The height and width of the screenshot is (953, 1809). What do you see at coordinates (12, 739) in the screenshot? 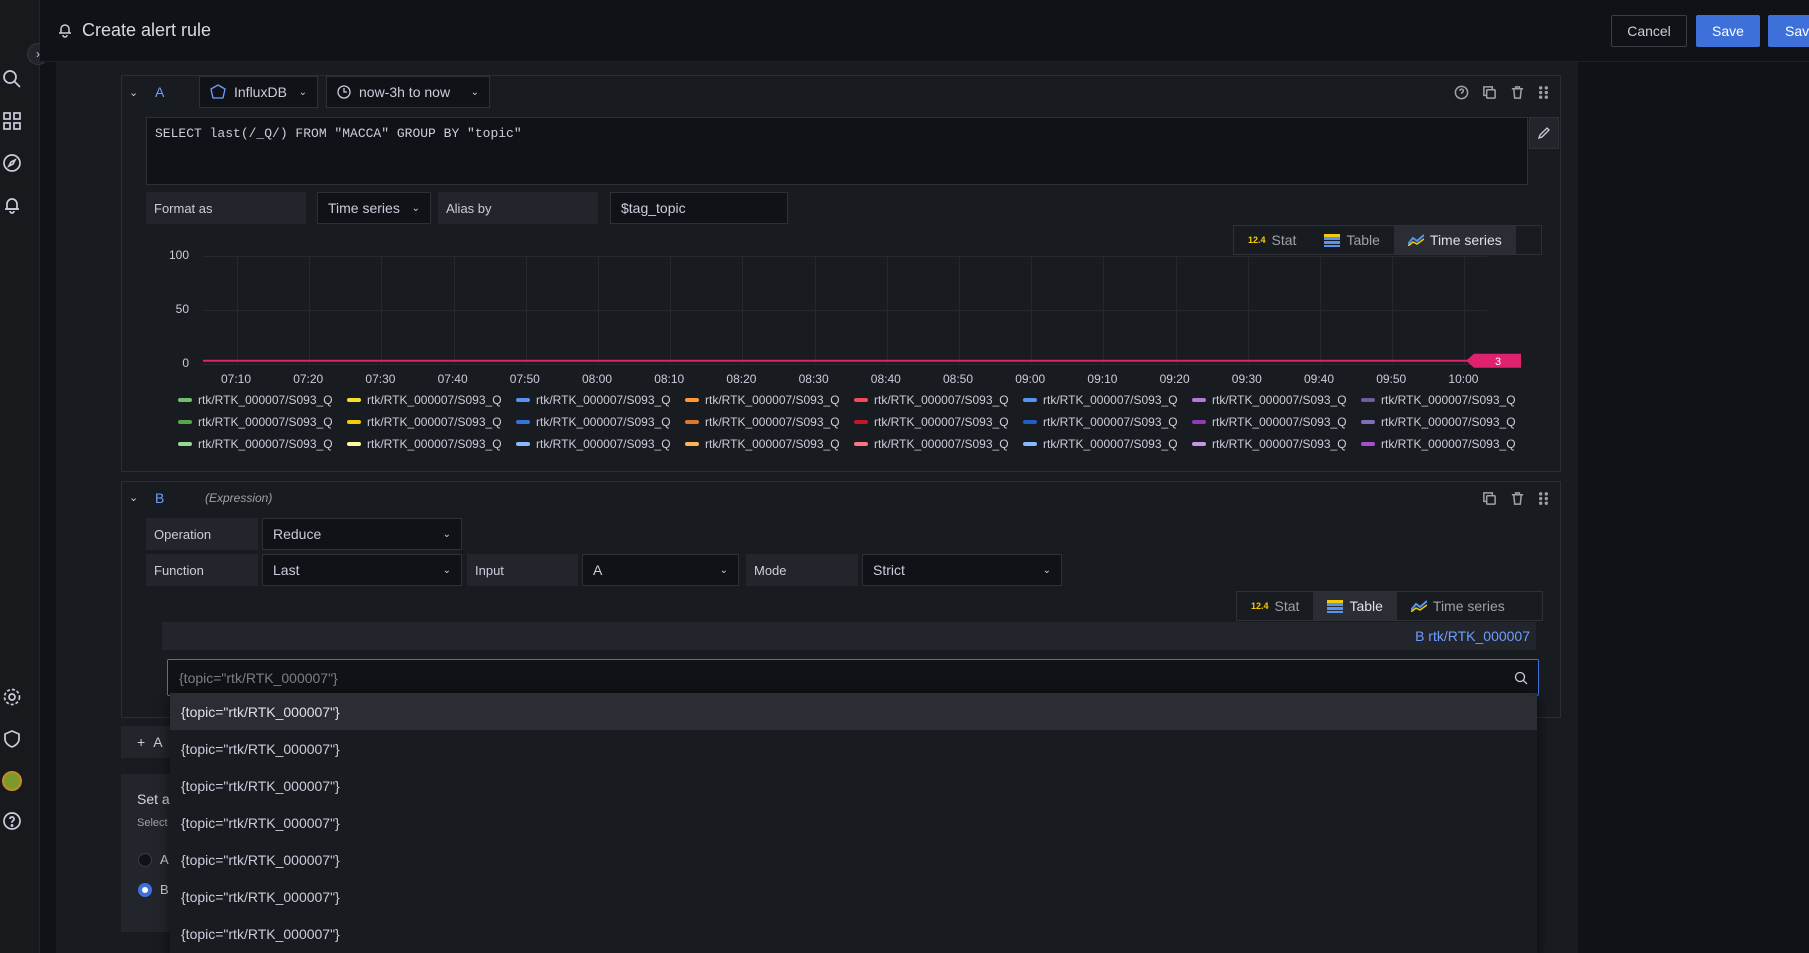
I see `shield-icon` at bounding box center [12, 739].